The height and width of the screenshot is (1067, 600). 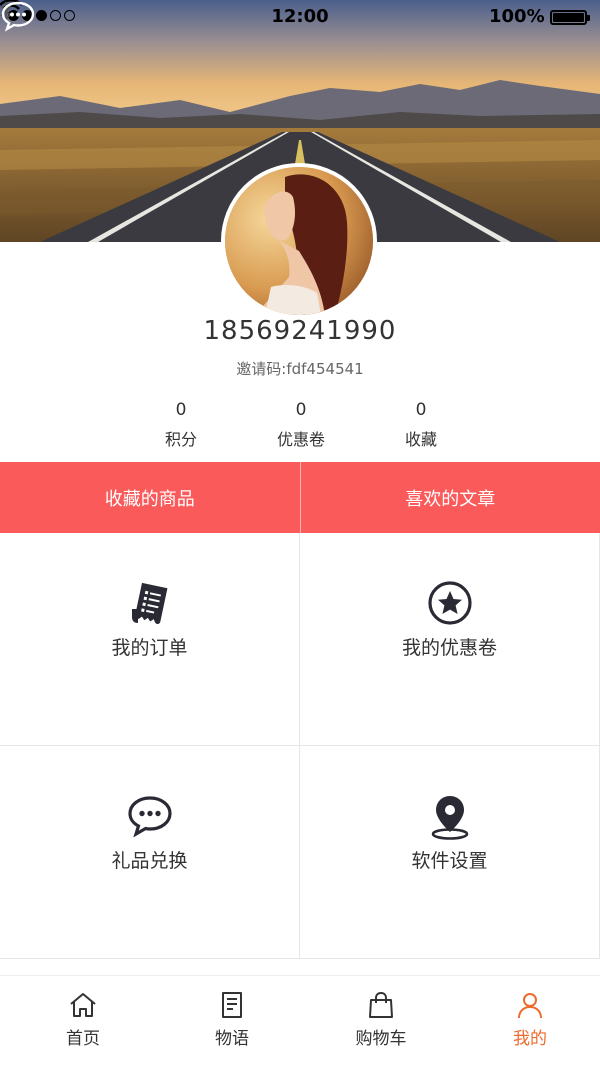 I want to click on user-phone: 18569241990, so click(x=300, y=331).